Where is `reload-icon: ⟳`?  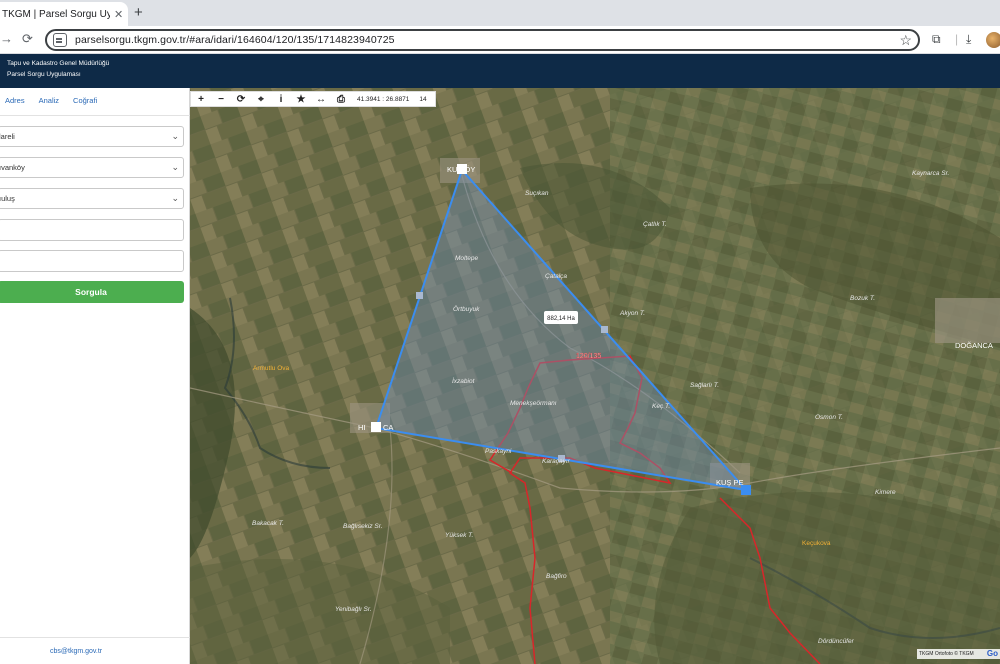
reload-icon: ⟳ is located at coordinates (27, 39).